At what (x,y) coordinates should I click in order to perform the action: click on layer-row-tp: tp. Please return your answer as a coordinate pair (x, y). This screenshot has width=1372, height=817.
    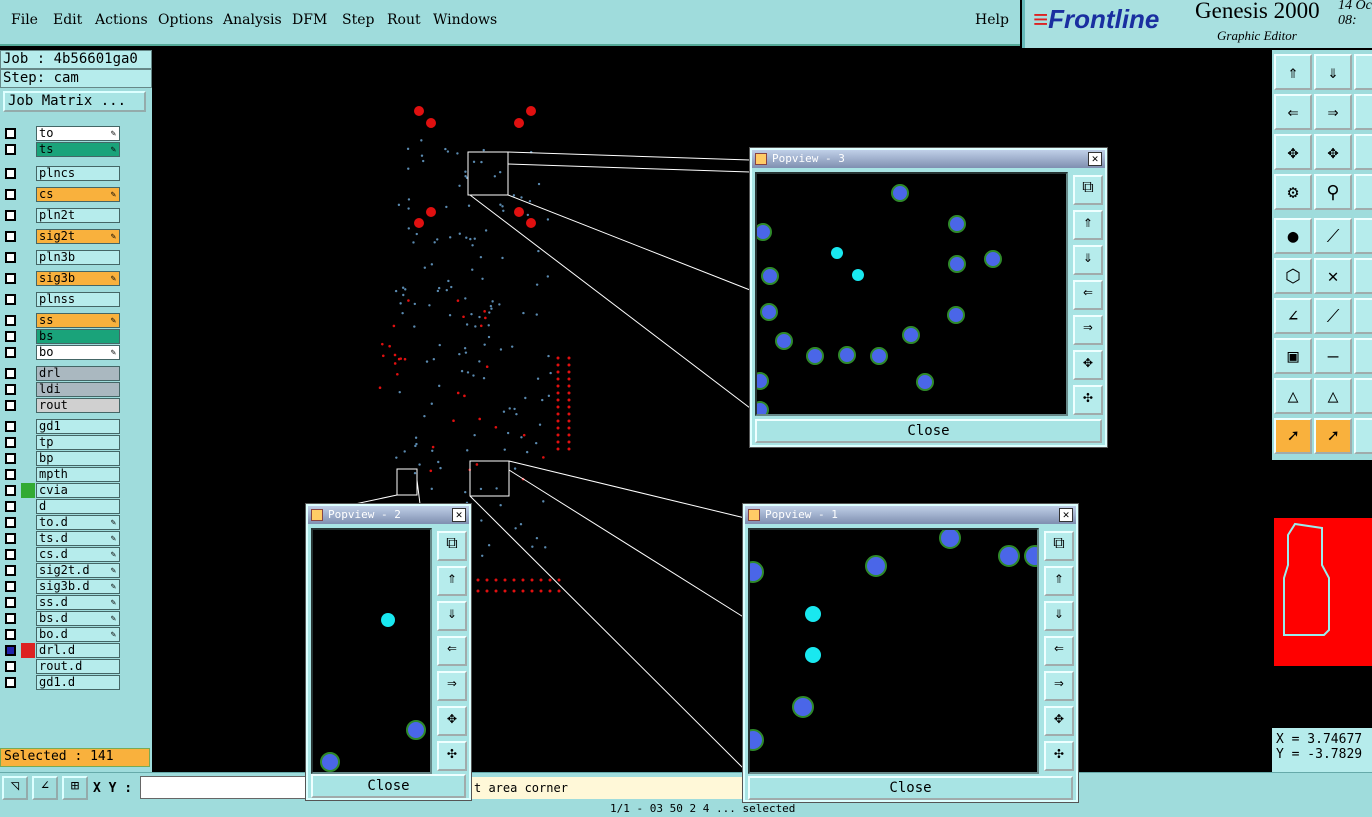
    Looking at the image, I should click on (62, 442).